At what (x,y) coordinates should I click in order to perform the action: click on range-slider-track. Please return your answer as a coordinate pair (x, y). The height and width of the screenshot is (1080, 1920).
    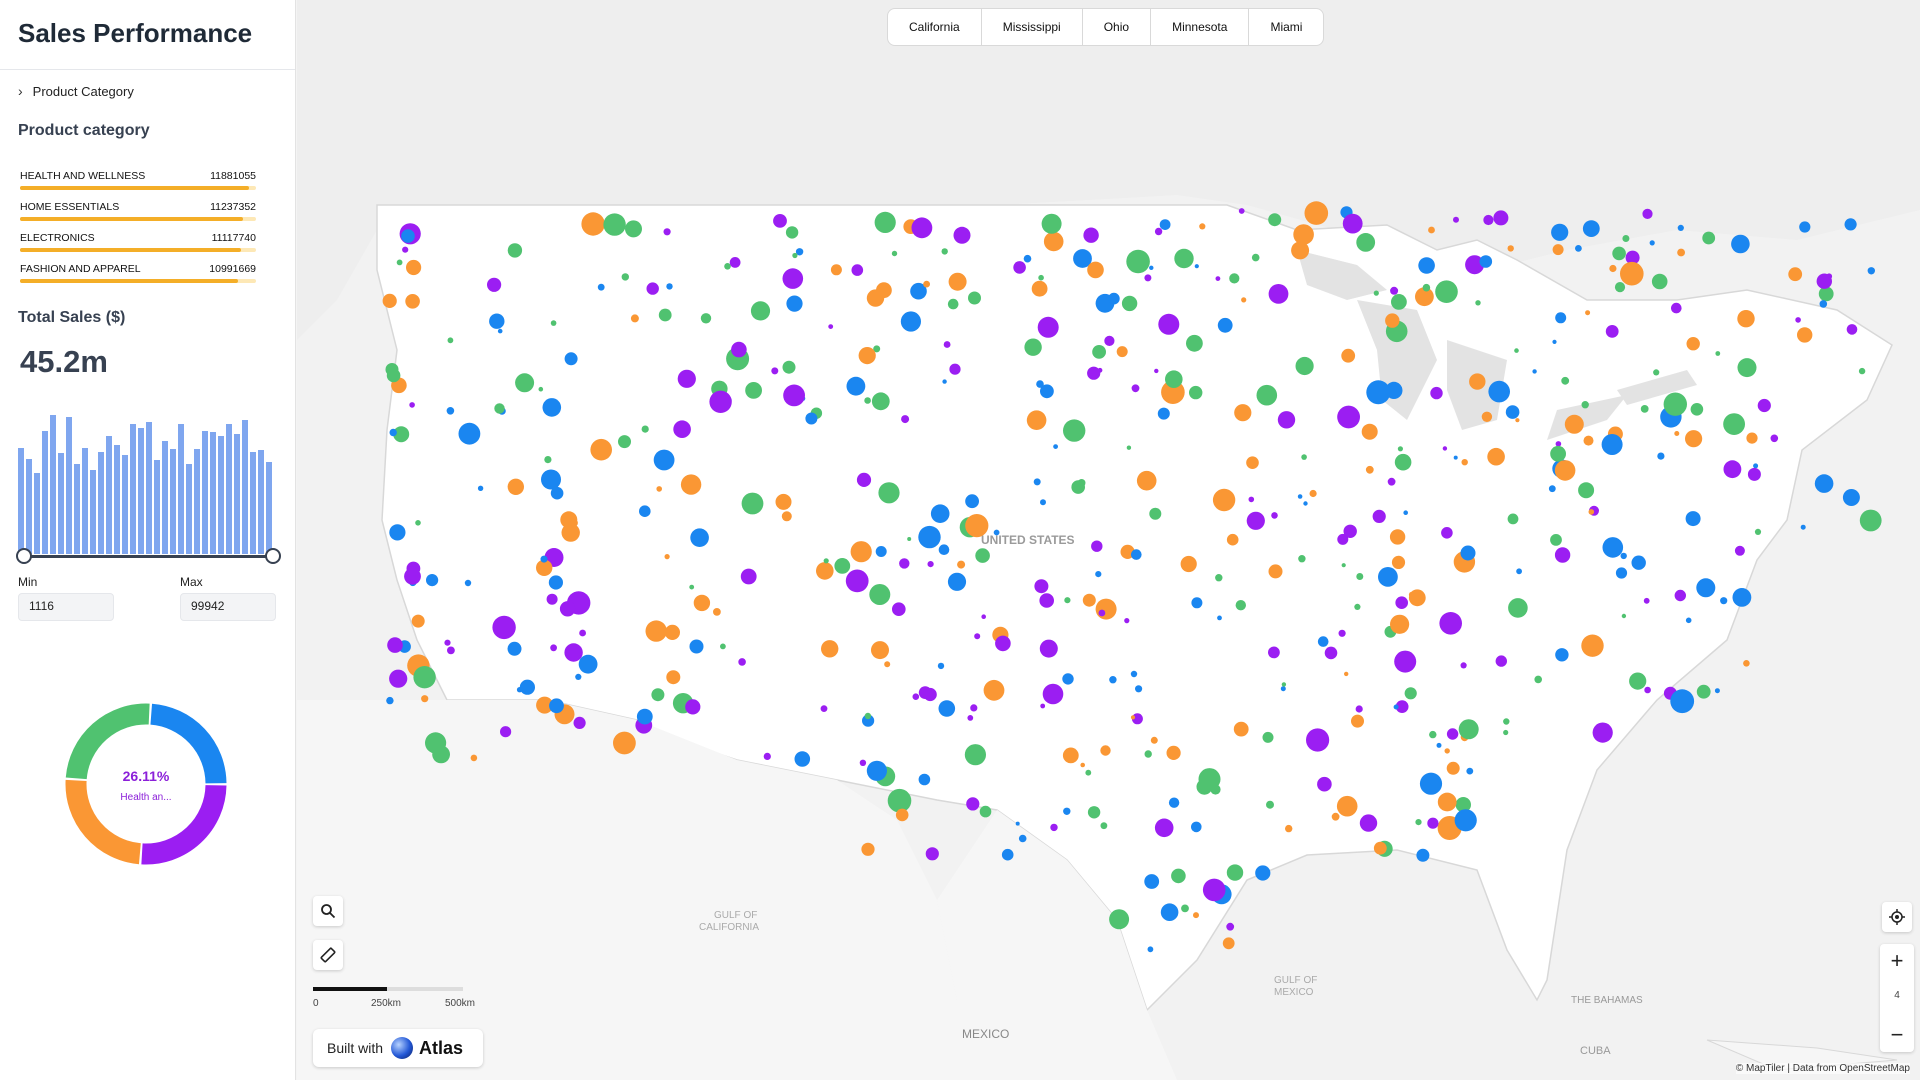
    Looking at the image, I should click on (147, 556).